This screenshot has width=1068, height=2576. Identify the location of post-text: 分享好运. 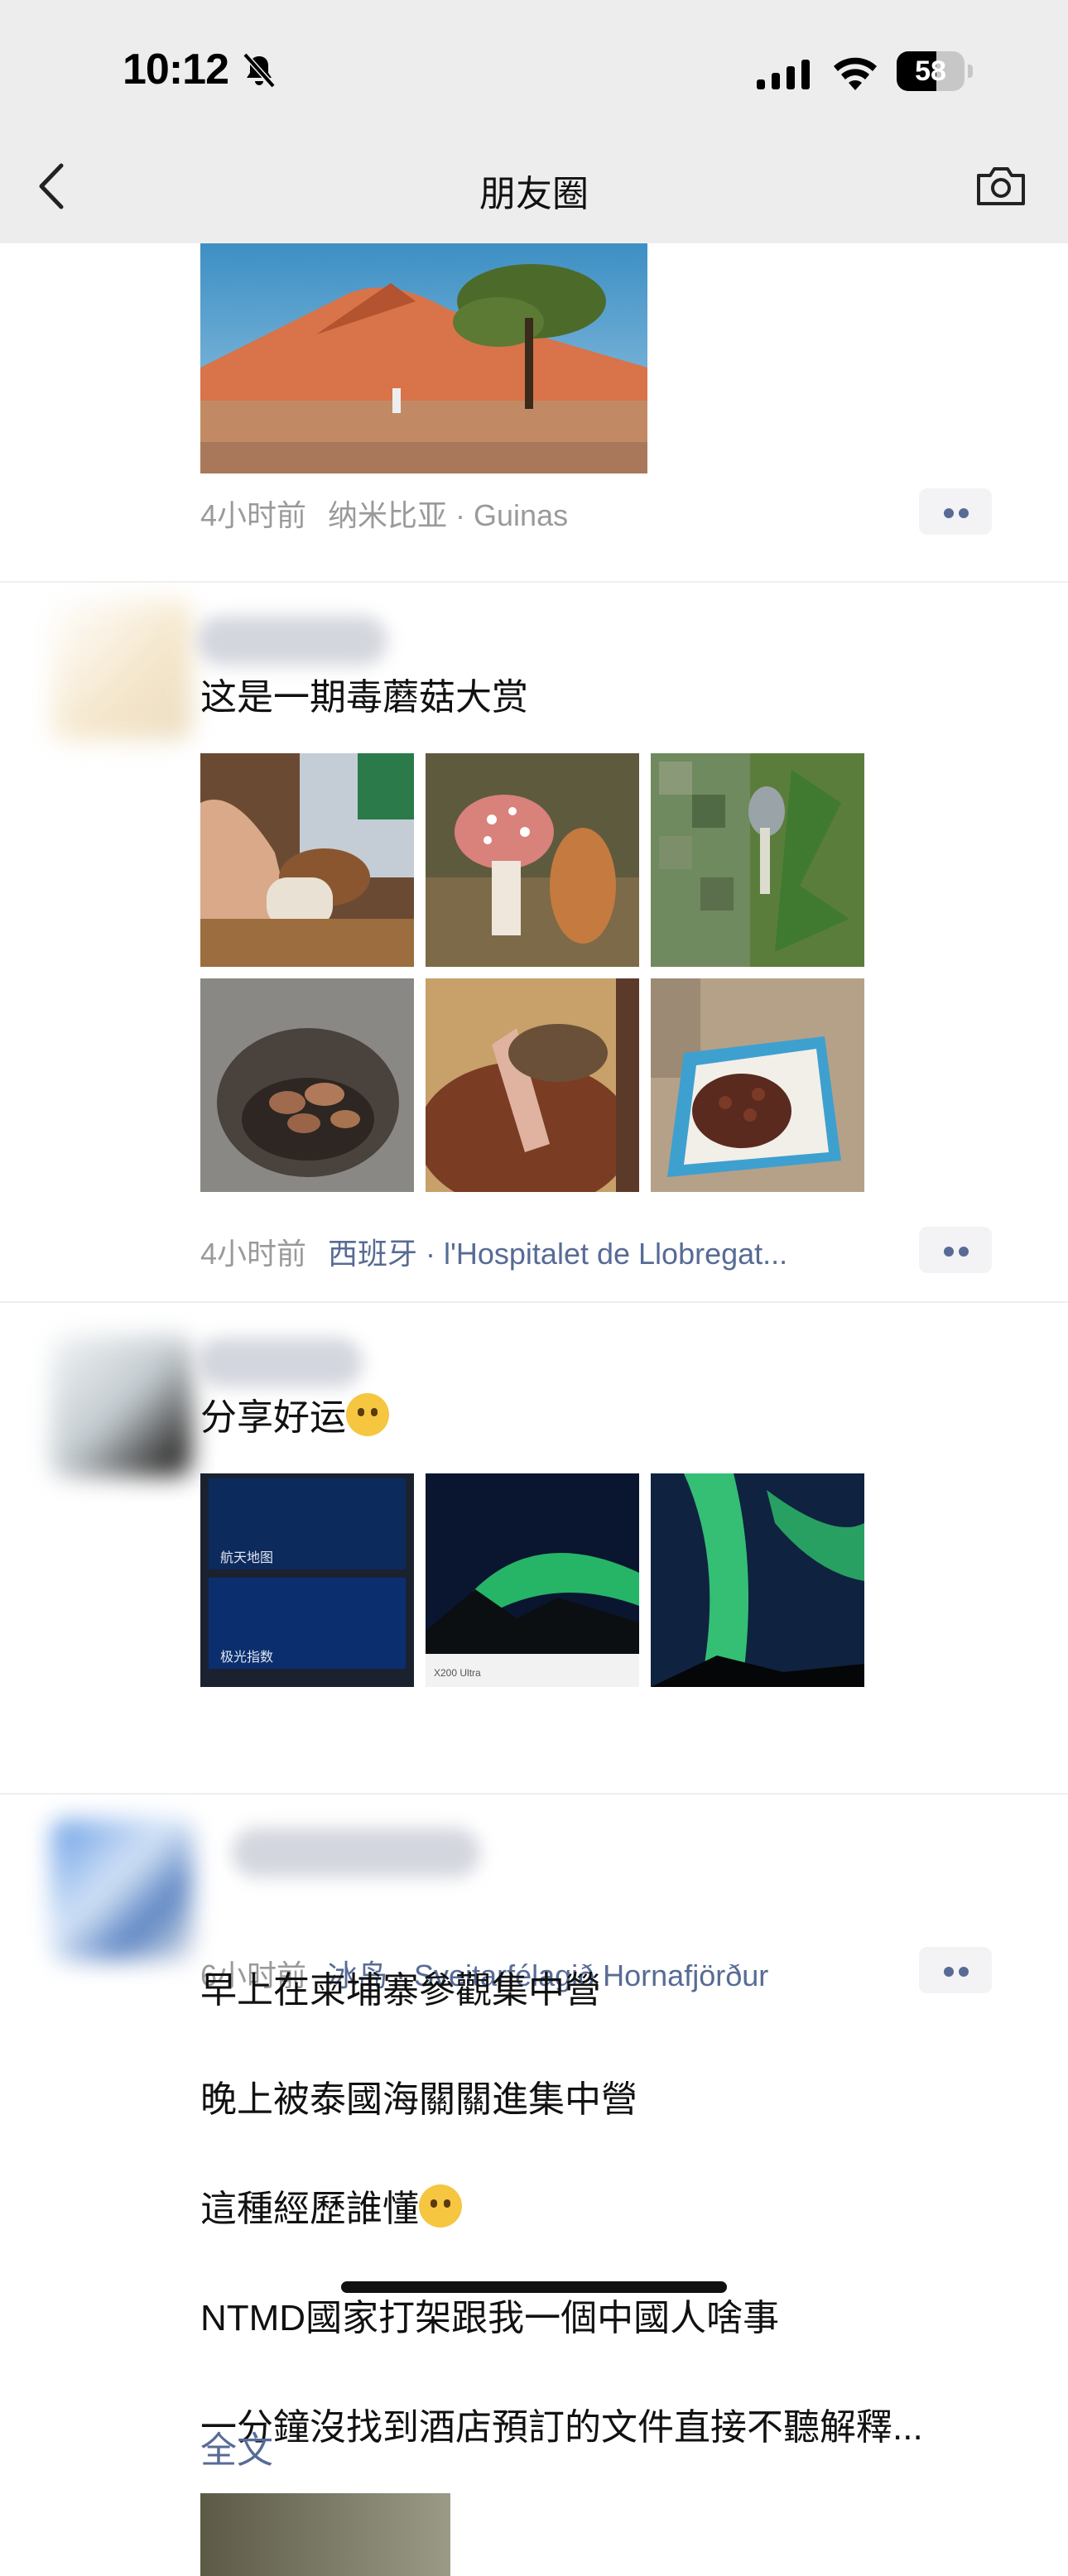
(294, 1418).